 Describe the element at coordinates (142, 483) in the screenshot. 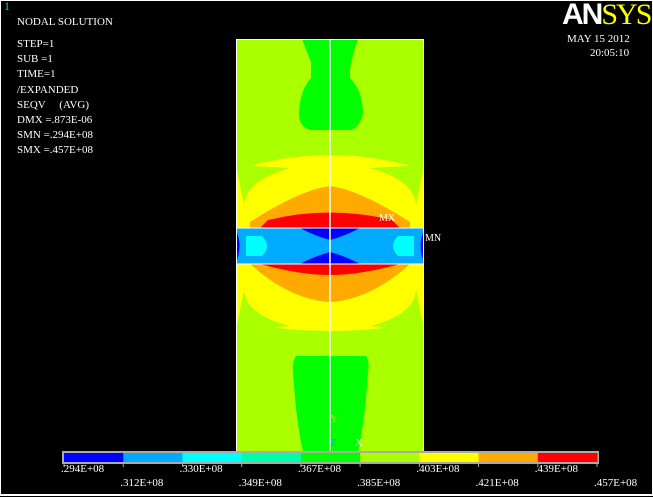

I see `legend-label: .312E+08` at that location.